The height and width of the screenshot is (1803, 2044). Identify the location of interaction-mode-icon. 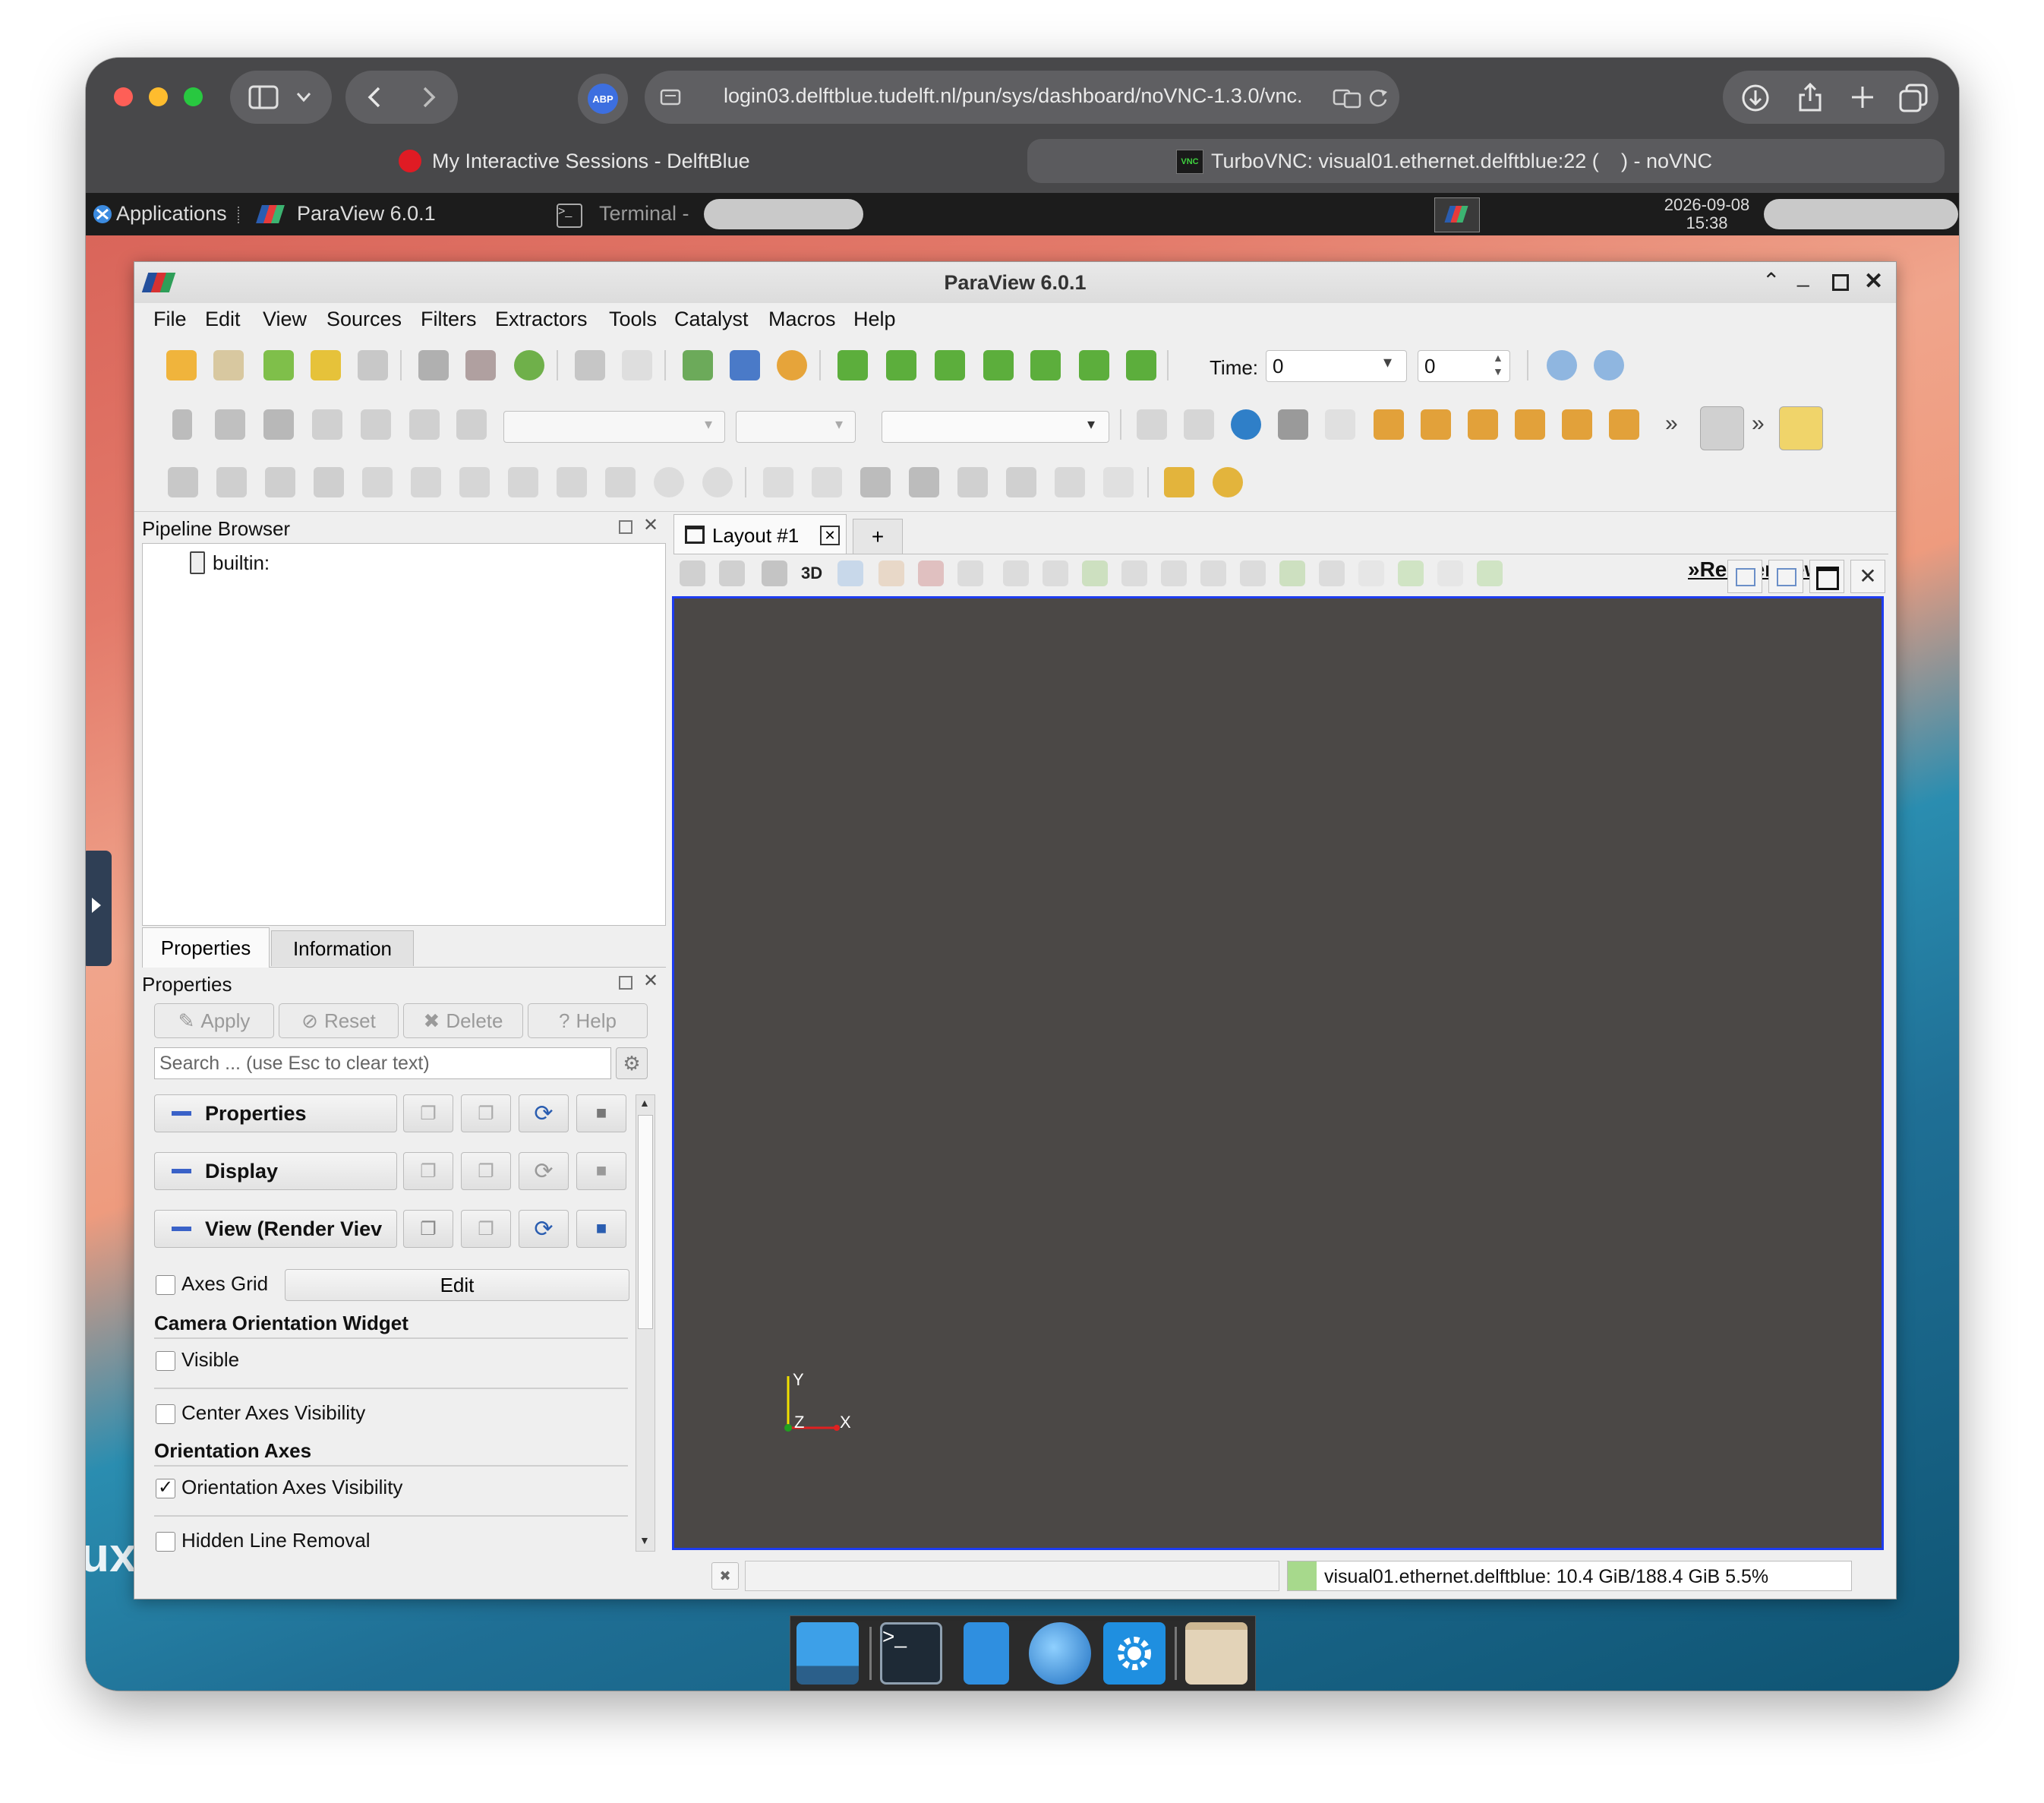
(1722, 428).